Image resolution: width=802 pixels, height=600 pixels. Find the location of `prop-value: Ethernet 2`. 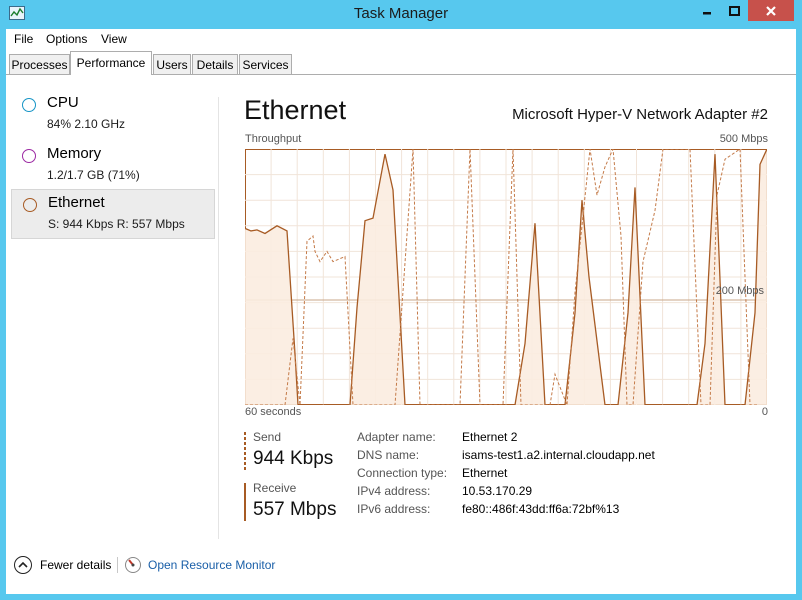

prop-value: Ethernet 2 is located at coordinates (490, 437).